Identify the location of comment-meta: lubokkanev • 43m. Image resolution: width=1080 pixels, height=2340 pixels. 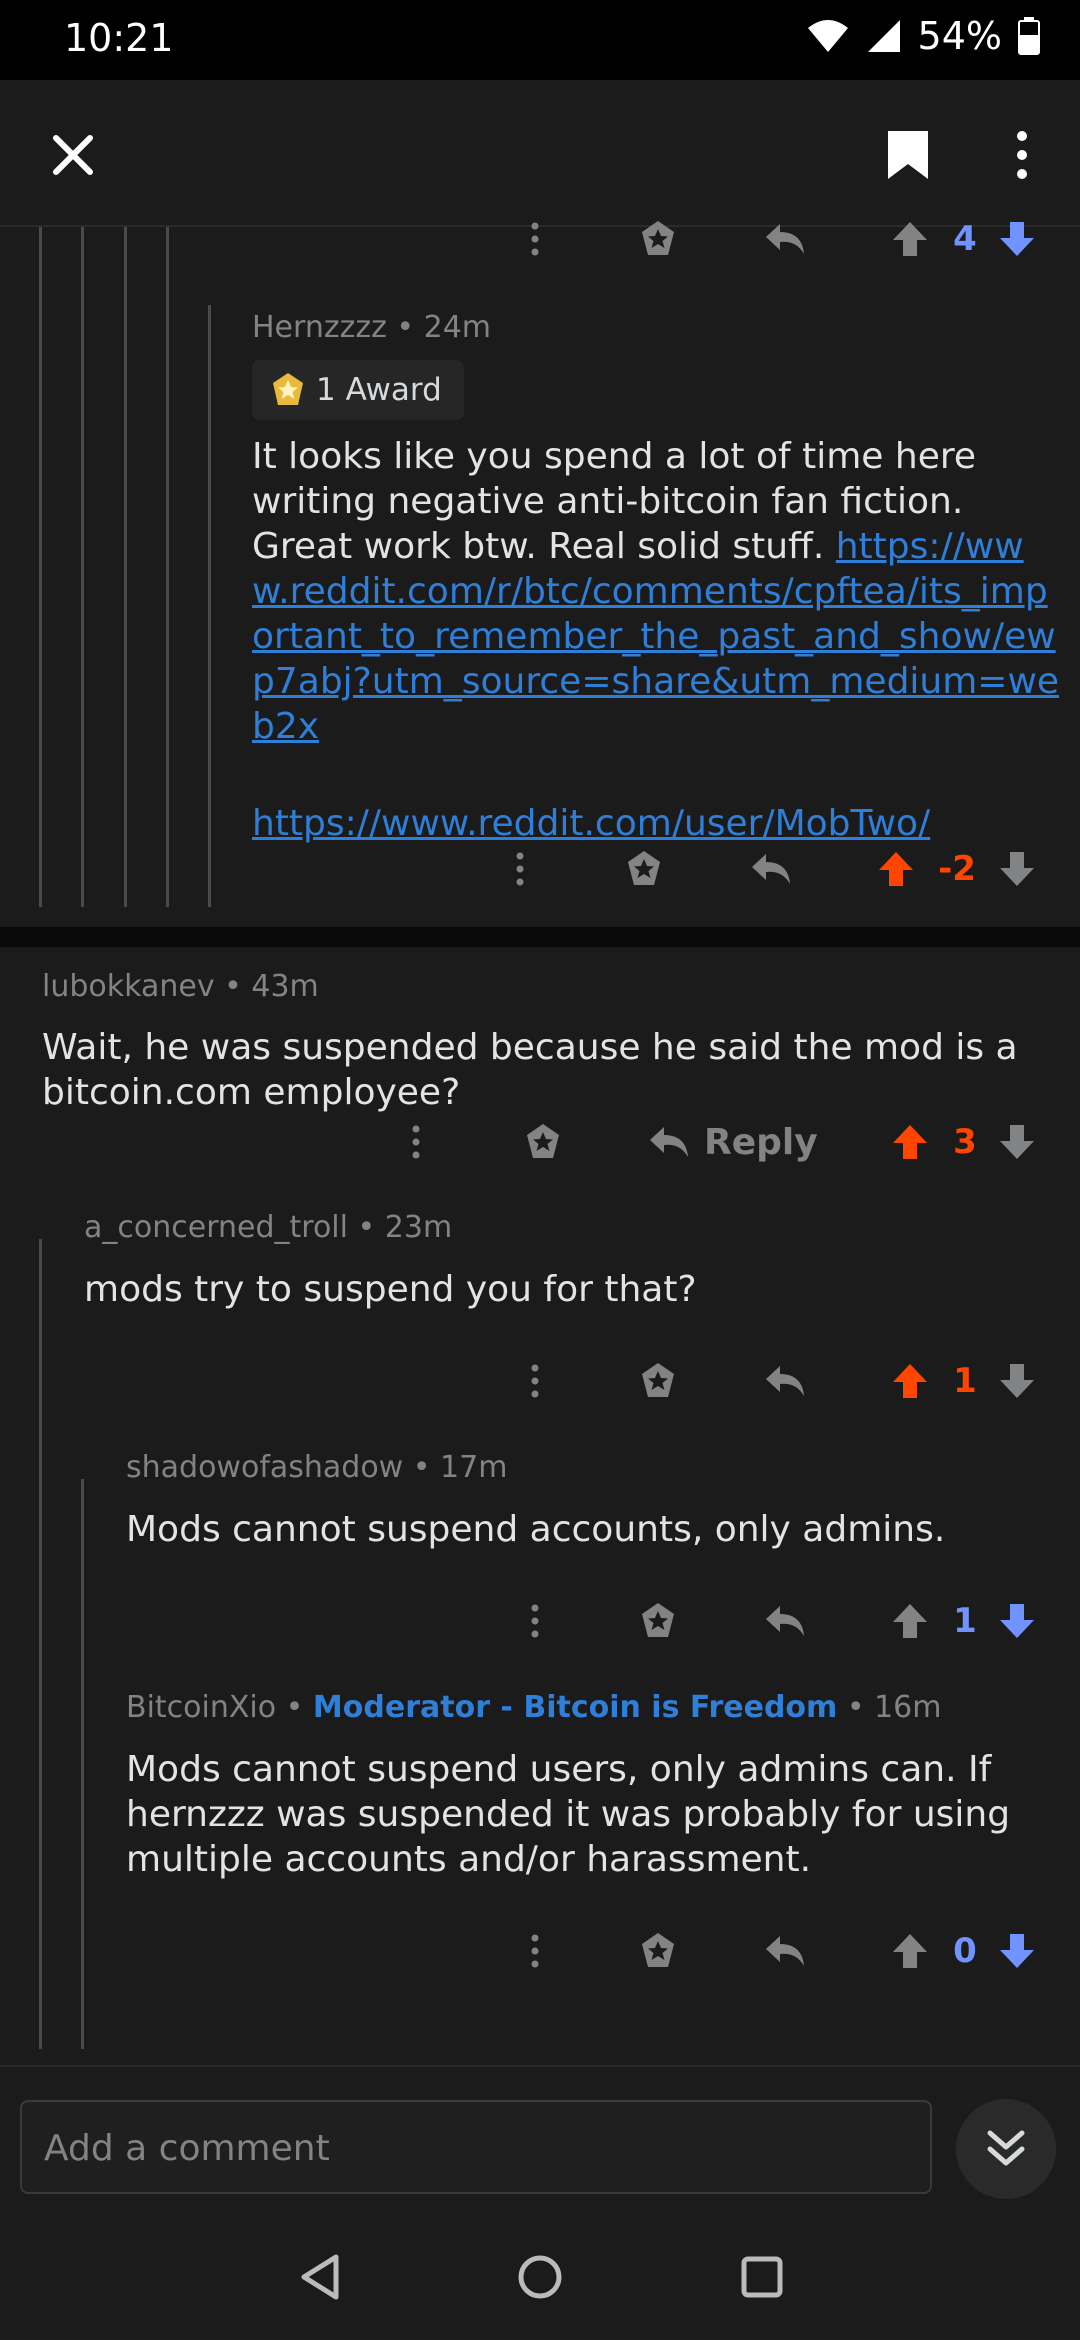
(180, 986).